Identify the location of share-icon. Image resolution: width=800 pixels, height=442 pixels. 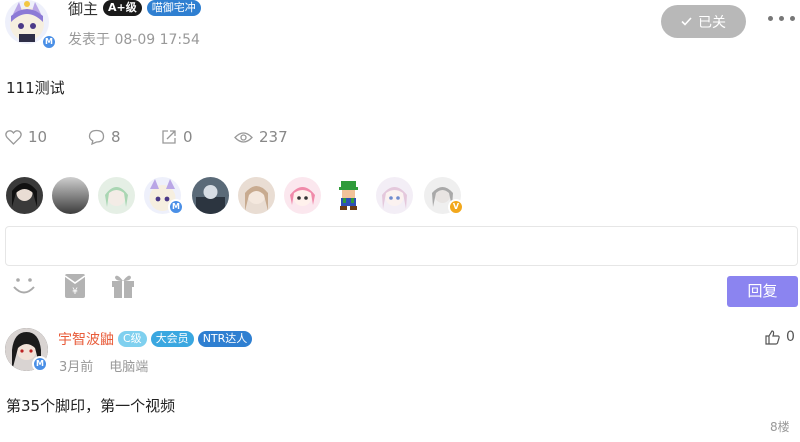
(169, 137).